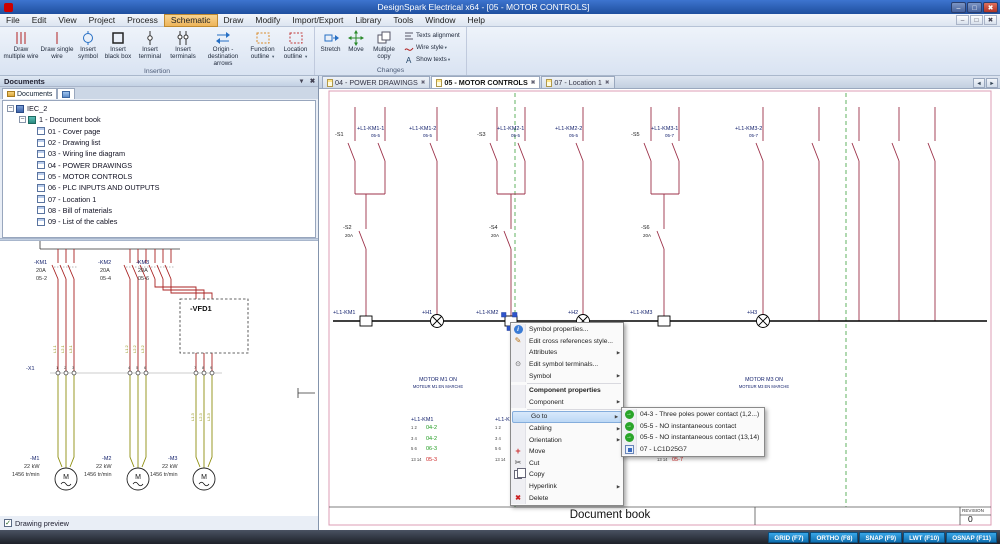 This screenshot has width=1000, height=544. What do you see at coordinates (990, 20) in the screenshot?
I see `doc-close-button: ✖` at bounding box center [990, 20].